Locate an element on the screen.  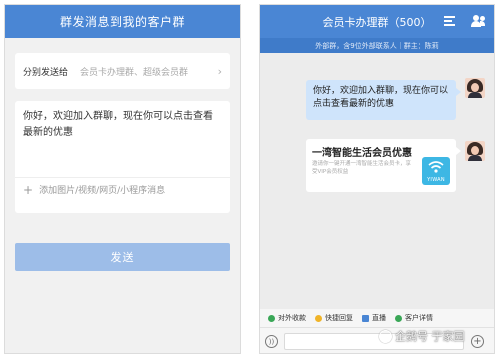
chevron-right-icon: › is located at coordinates (219, 71).